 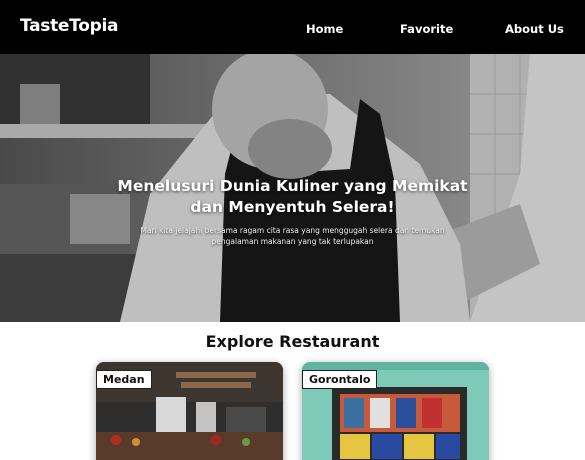 What do you see at coordinates (426, 29) in the screenshot?
I see `nav-favorite-link: Favorite` at bounding box center [426, 29].